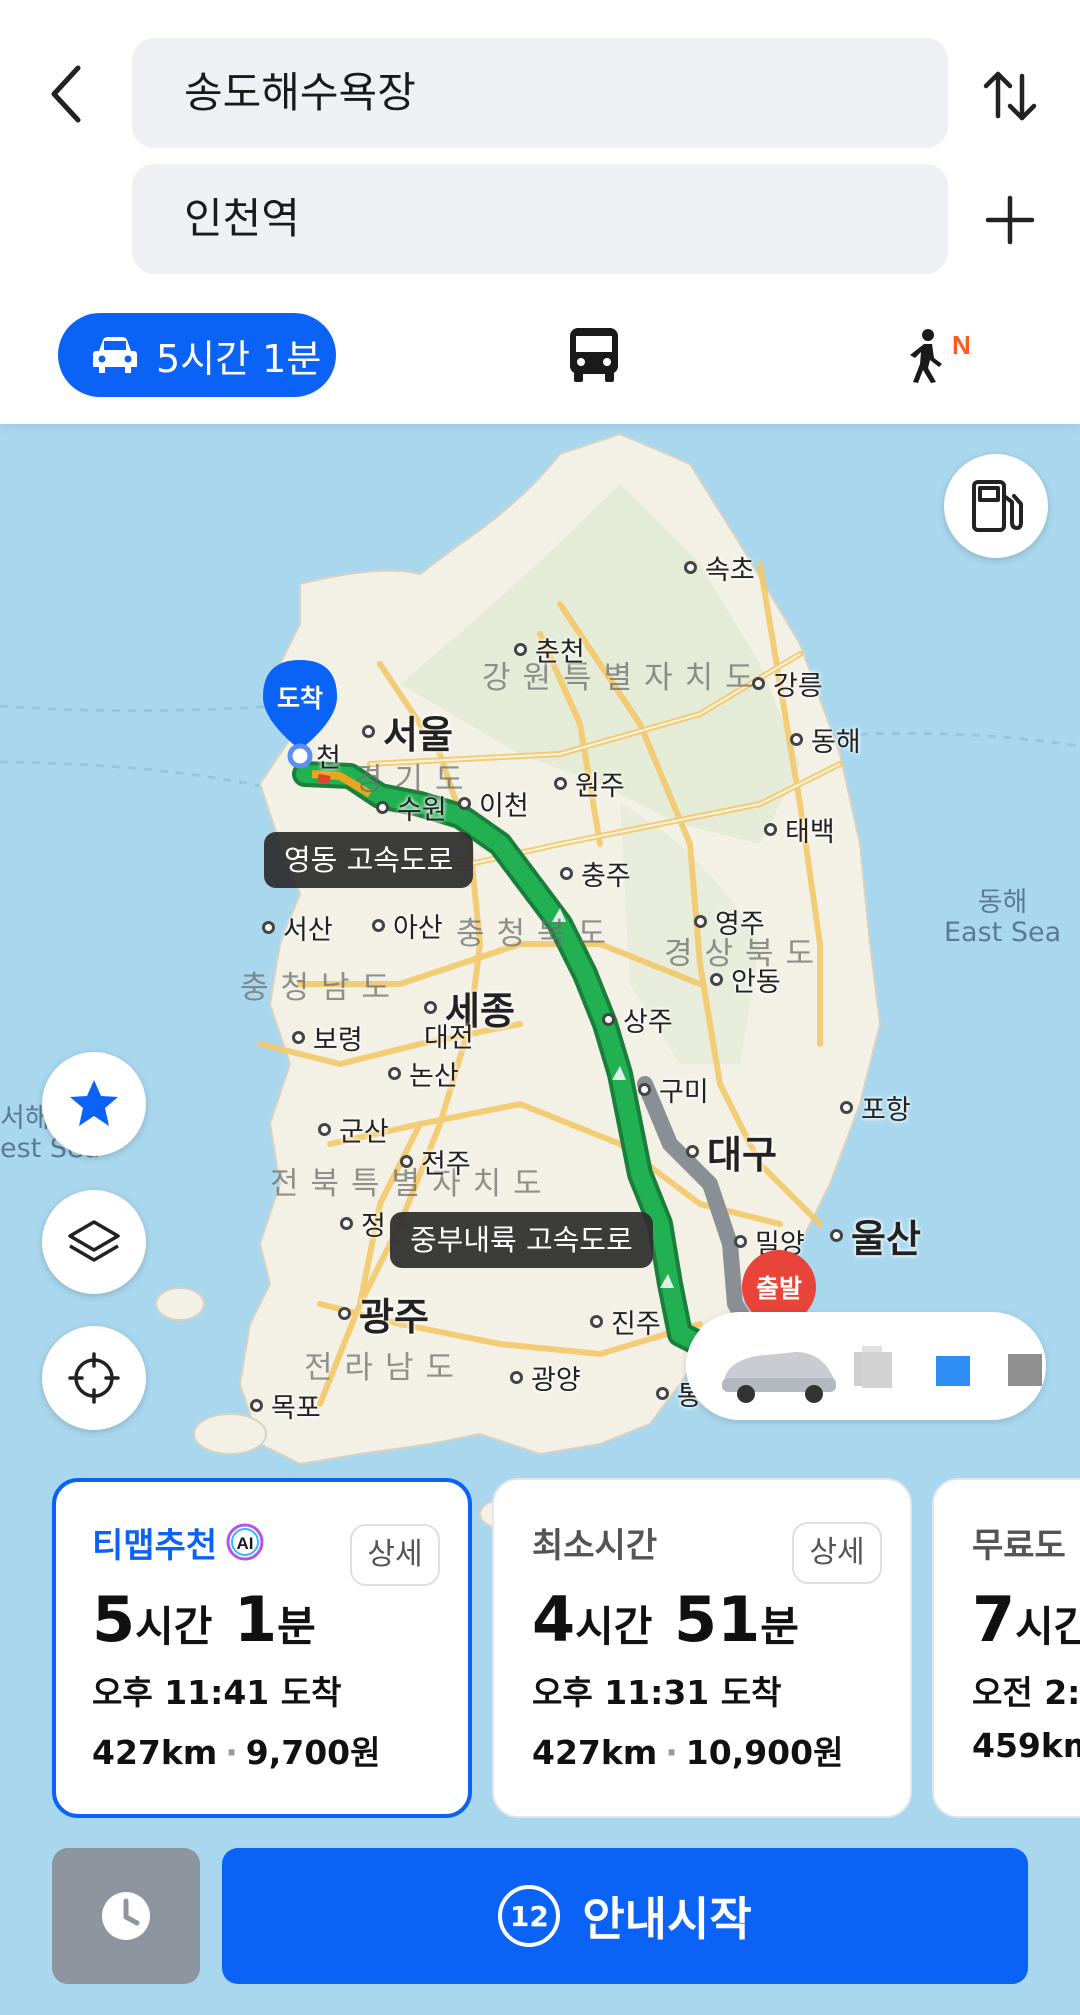 The height and width of the screenshot is (2015, 1080). What do you see at coordinates (521, 1240) in the screenshot?
I see `road-label-jungbu: 중부내륙 고속도로` at bounding box center [521, 1240].